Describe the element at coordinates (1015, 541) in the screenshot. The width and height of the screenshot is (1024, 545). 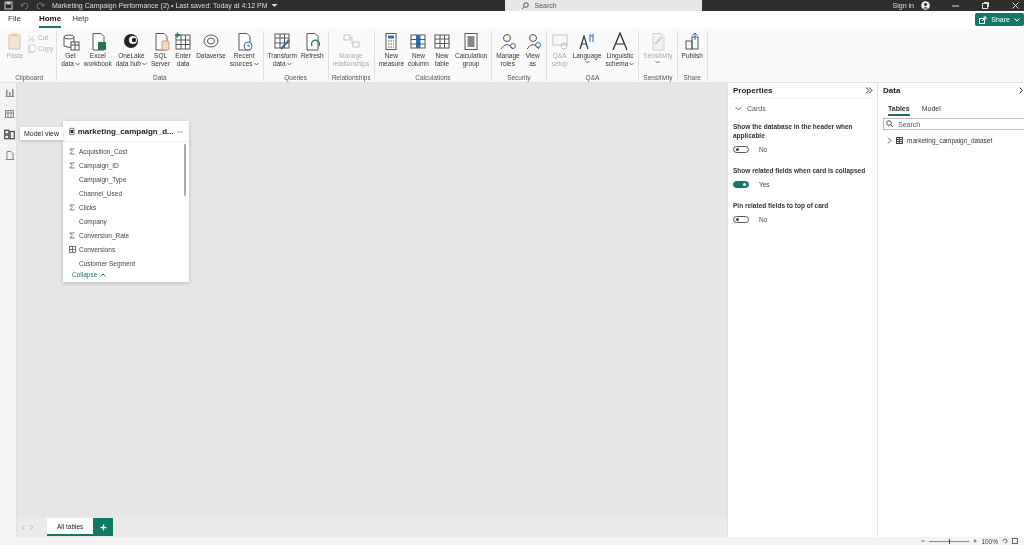
I see `fit-icon` at that location.